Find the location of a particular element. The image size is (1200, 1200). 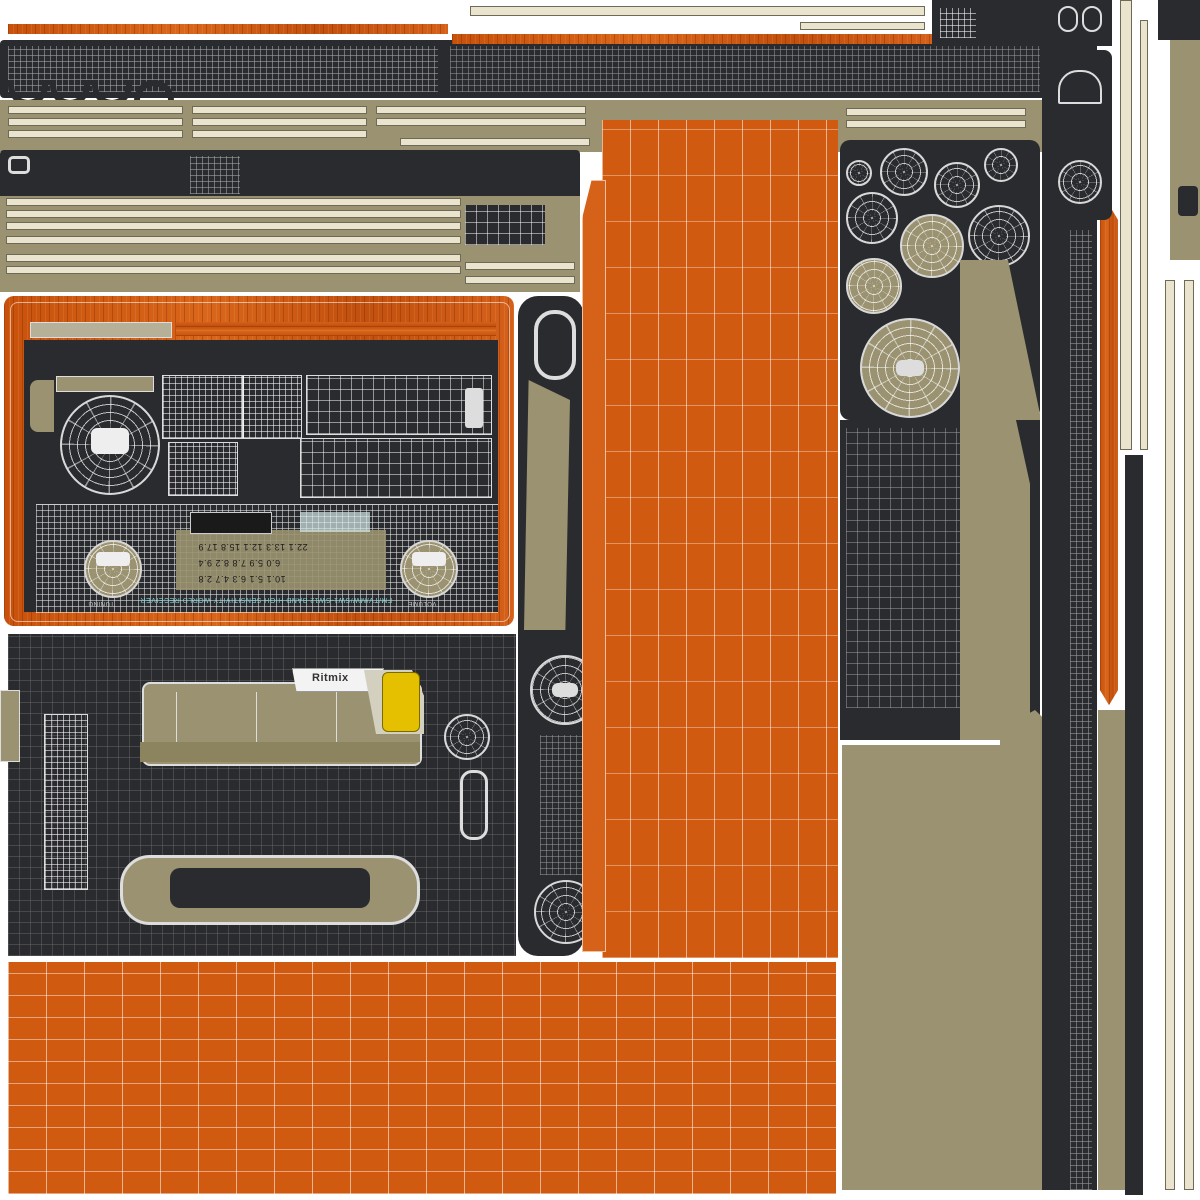

yellow-button-icon is located at coordinates (401, 702).